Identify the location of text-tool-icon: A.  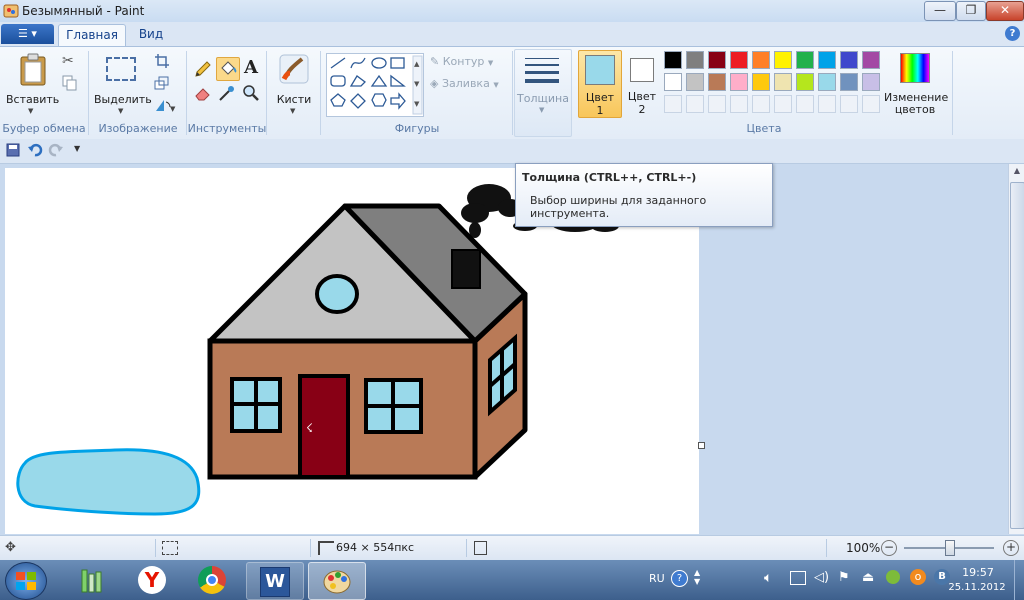
(251, 68).